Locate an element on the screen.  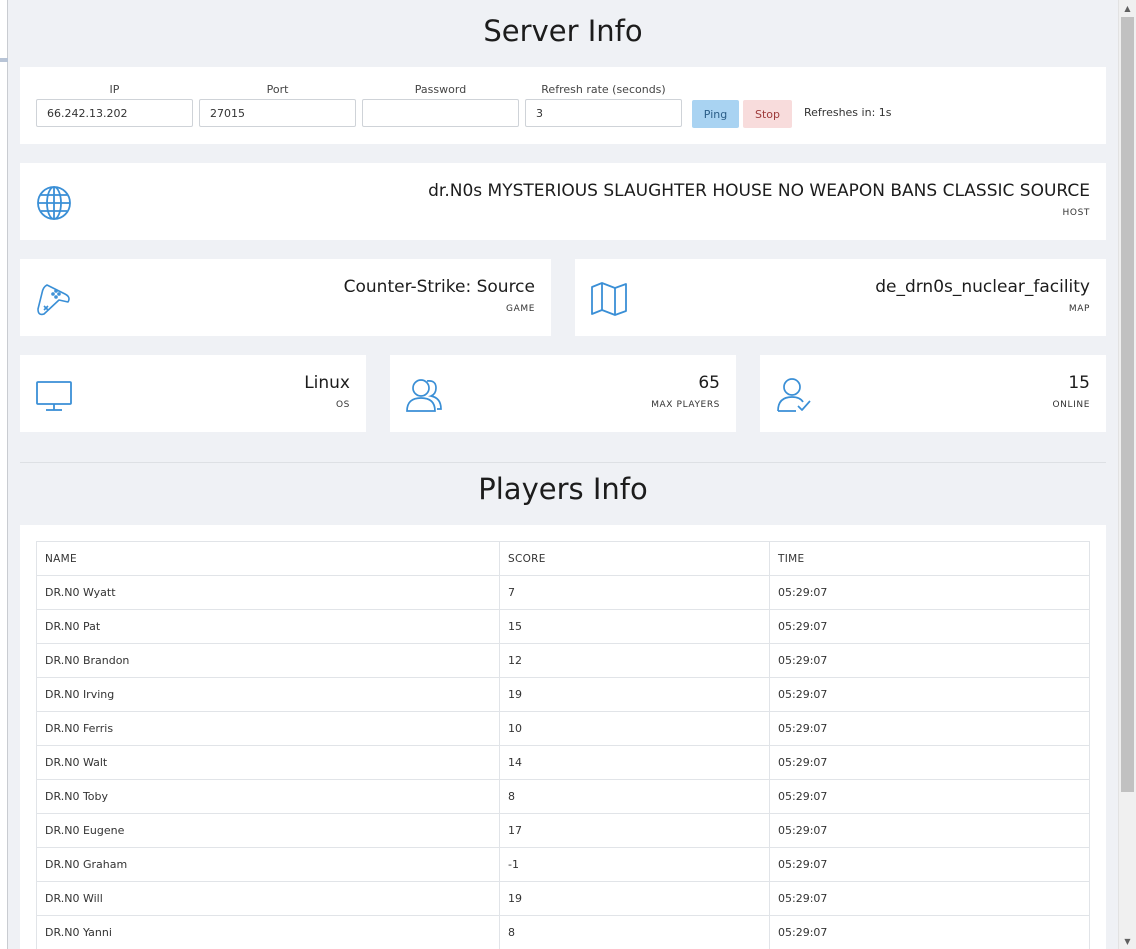
table-row: DR.N0 Eugene 17 05:29:07 is located at coordinates (563, 830).